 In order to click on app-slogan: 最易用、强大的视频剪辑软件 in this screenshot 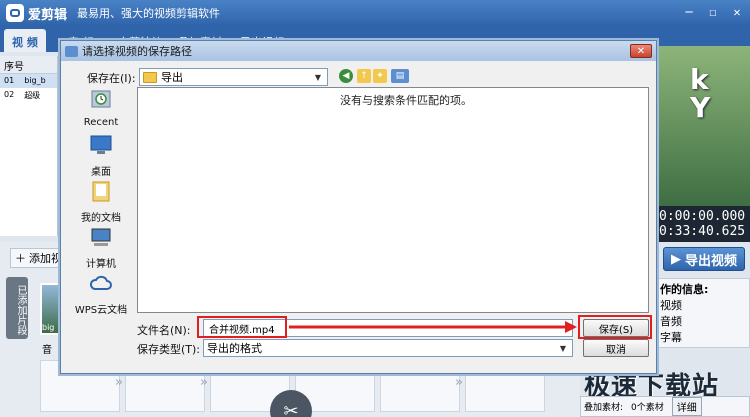, I will do `click(149, 13)`.